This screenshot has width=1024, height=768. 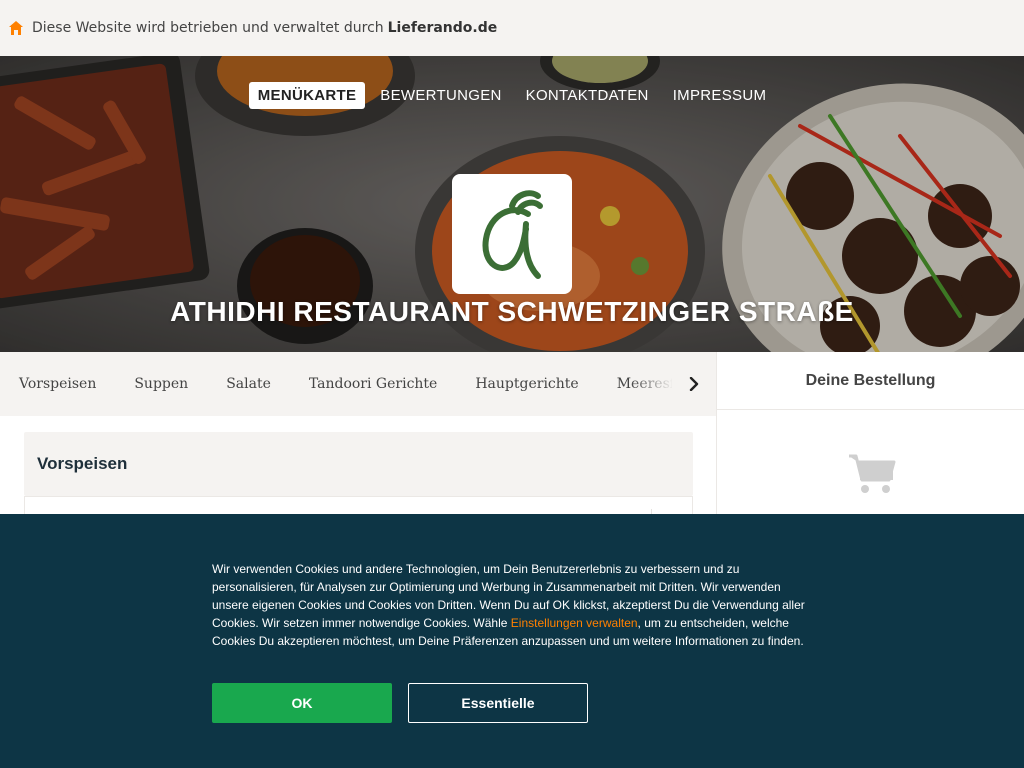 What do you see at coordinates (161, 384) in the screenshot?
I see `category-suppen: Suppen` at bounding box center [161, 384].